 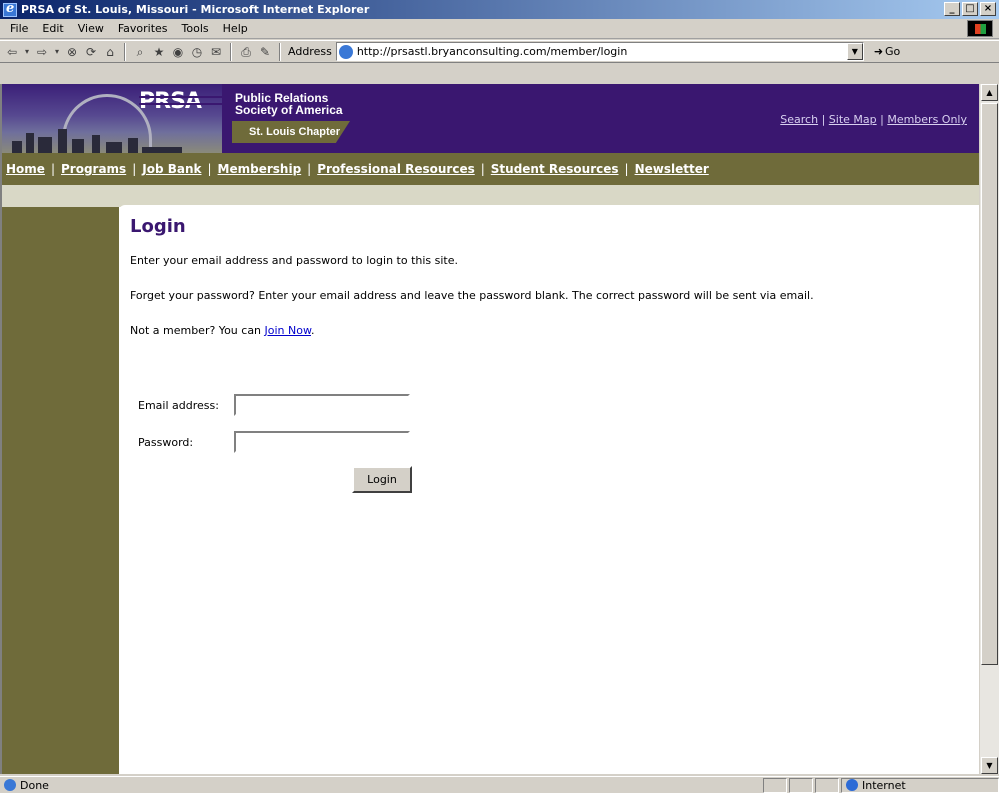 What do you see at coordinates (550, 330) in the screenshot?
I see `join-text: Not a member? You can Join Now.` at bounding box center [550, 330].